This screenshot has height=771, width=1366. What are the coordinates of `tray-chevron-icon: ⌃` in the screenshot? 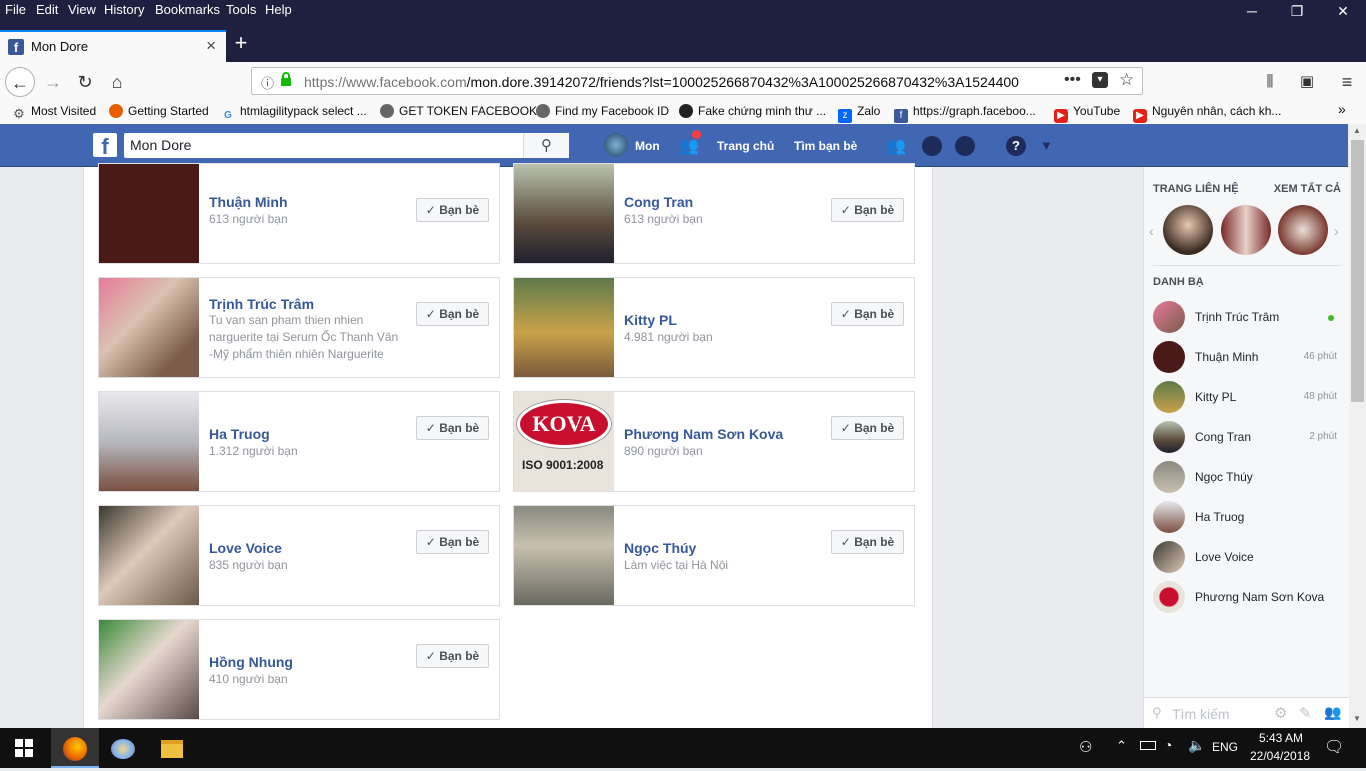 It's located at (1121, 746).